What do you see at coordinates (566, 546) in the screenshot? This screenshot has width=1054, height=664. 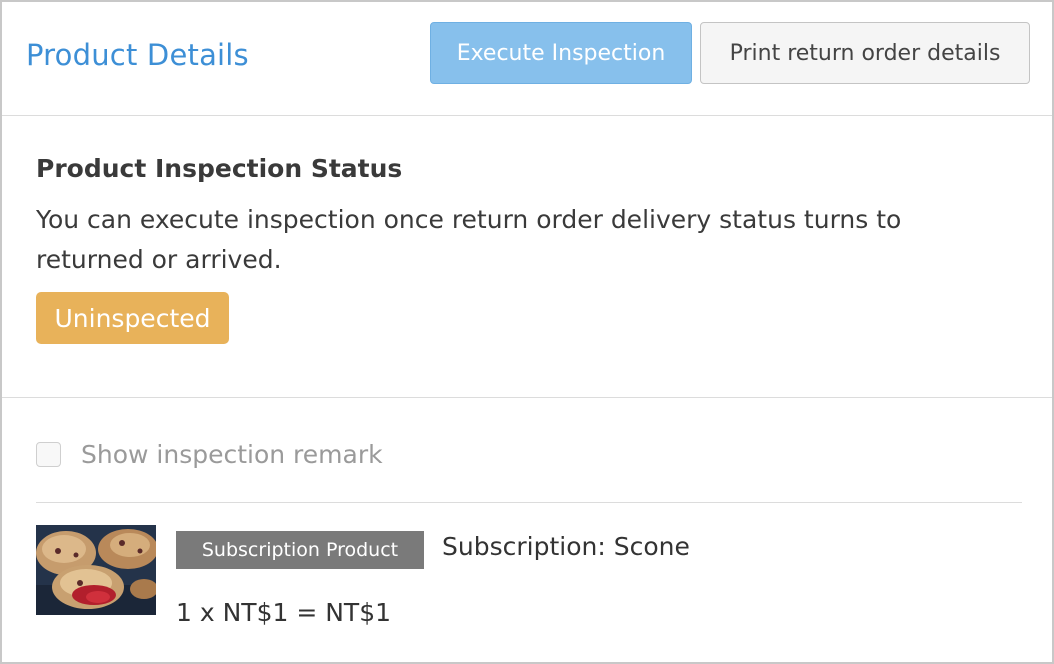 I see `product-name: Subscription: Scone` at bounding box center [566, 546].